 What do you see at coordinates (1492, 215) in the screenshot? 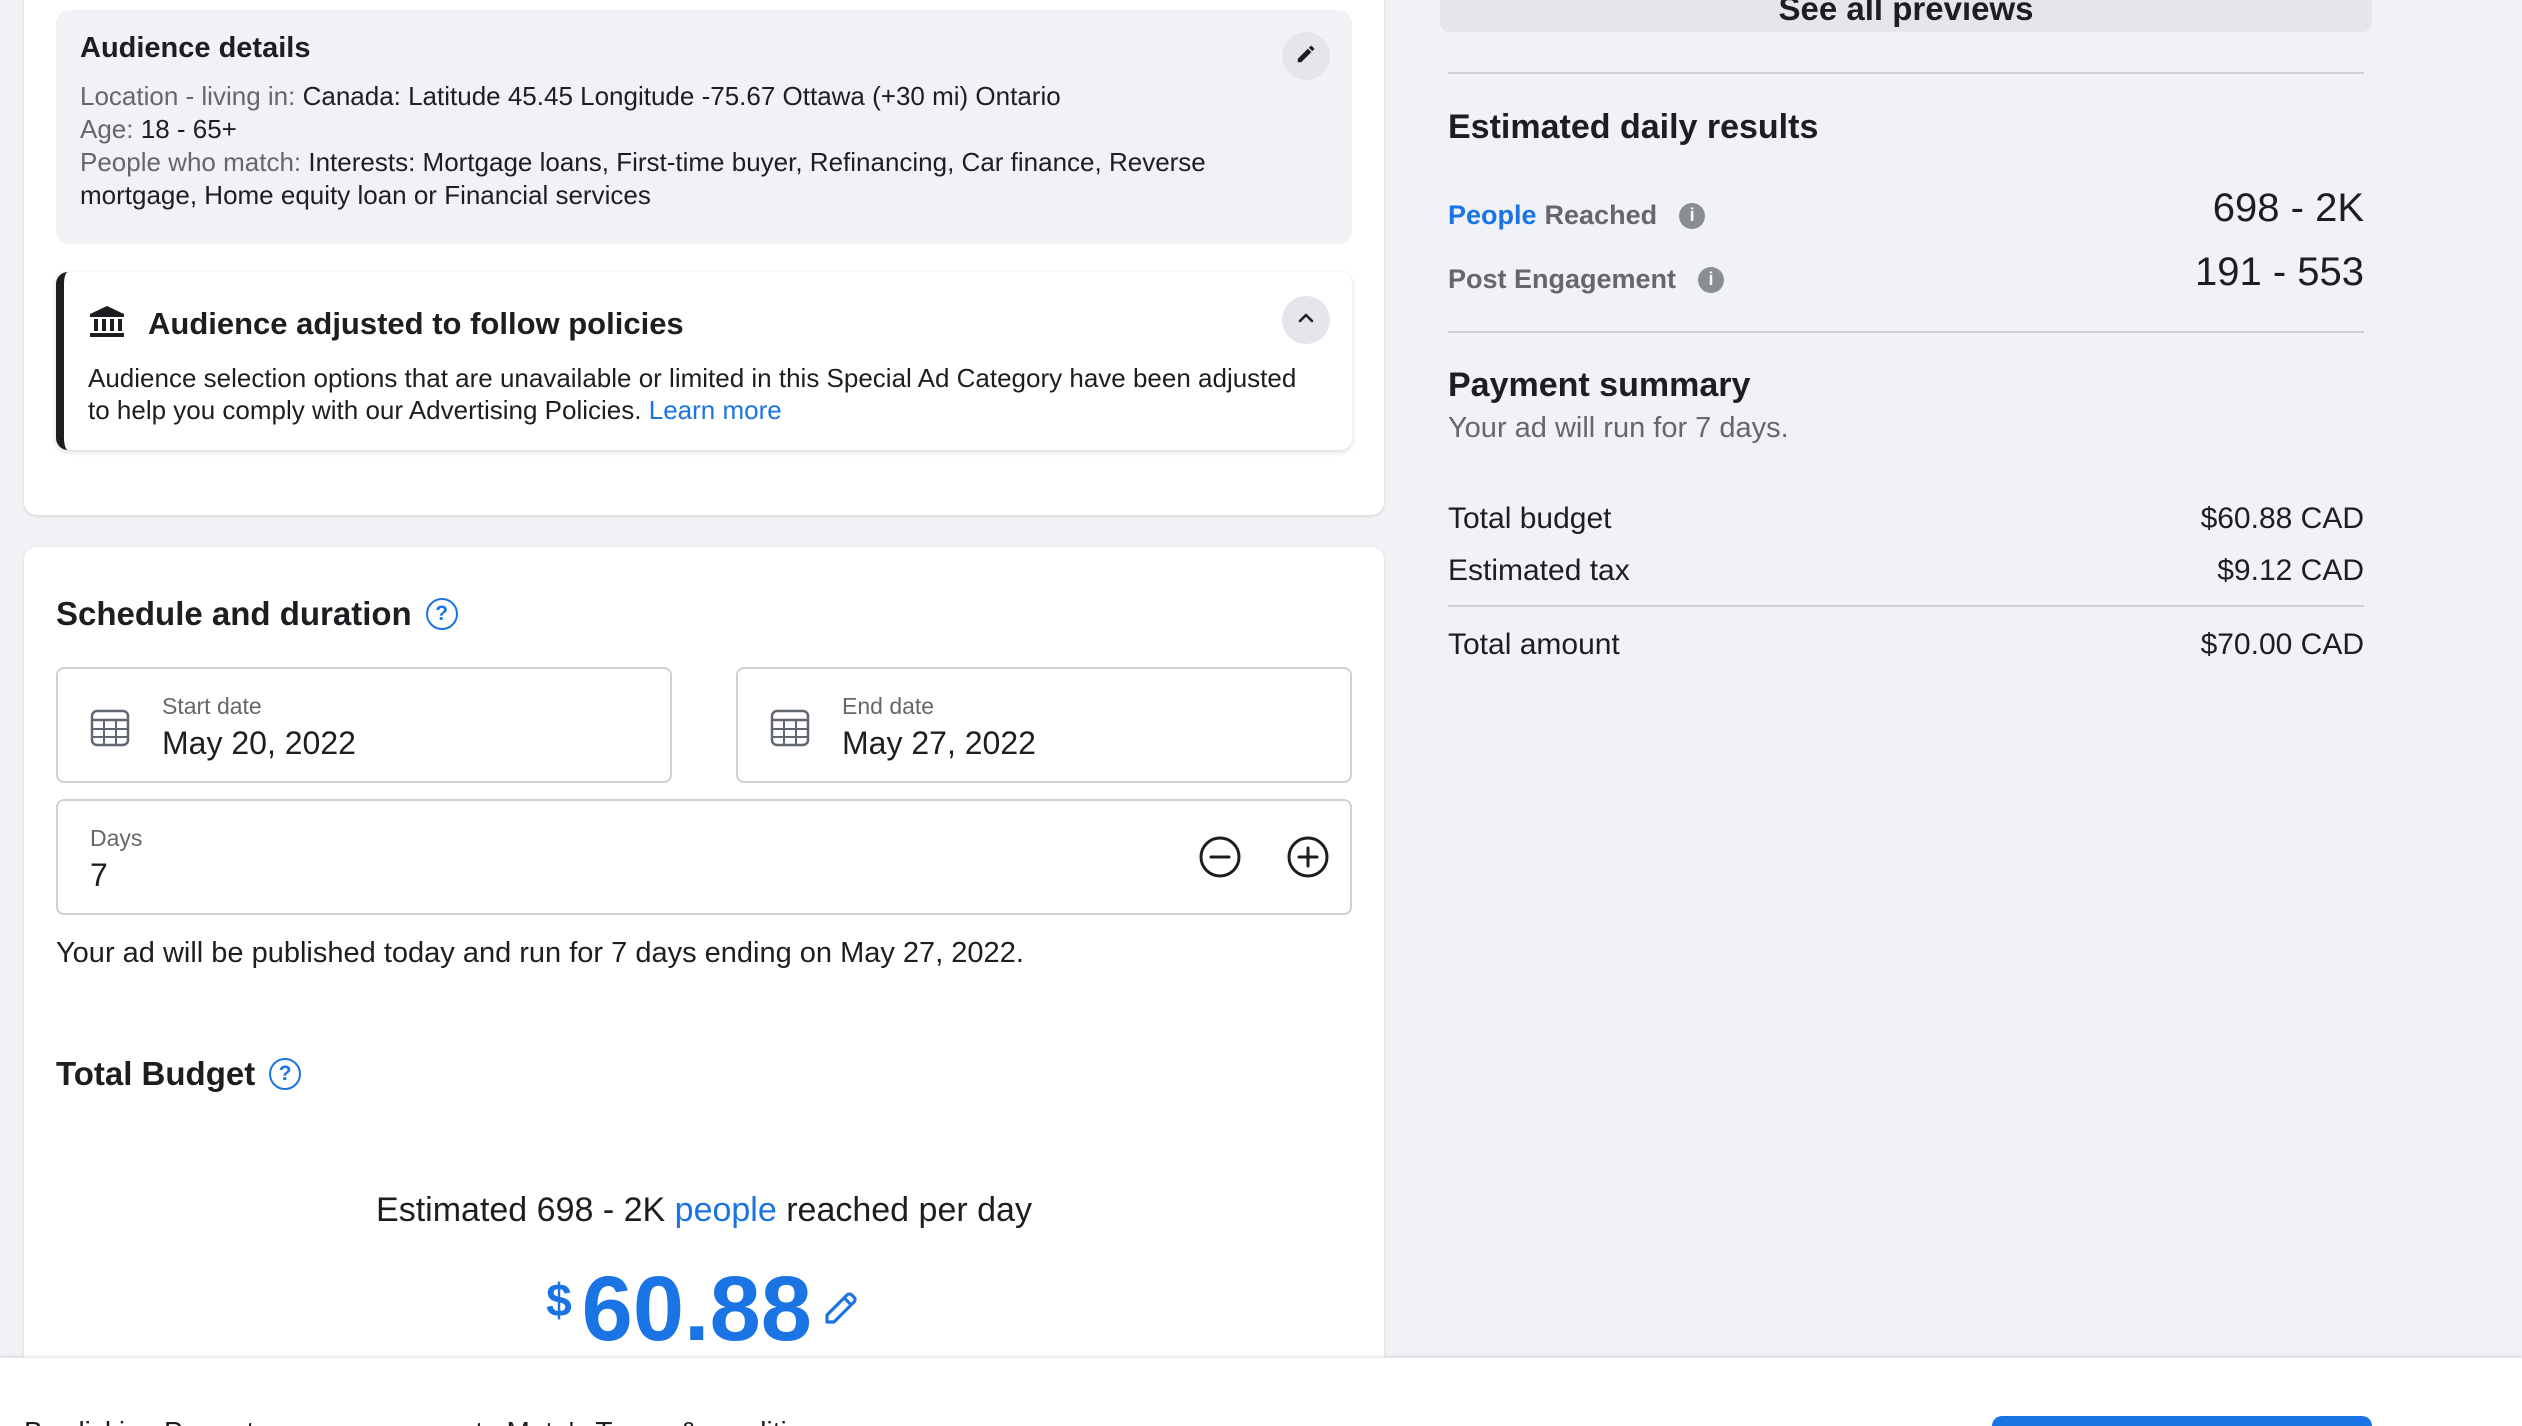
I see `people-link: People` at bounding box center [1492, 215].